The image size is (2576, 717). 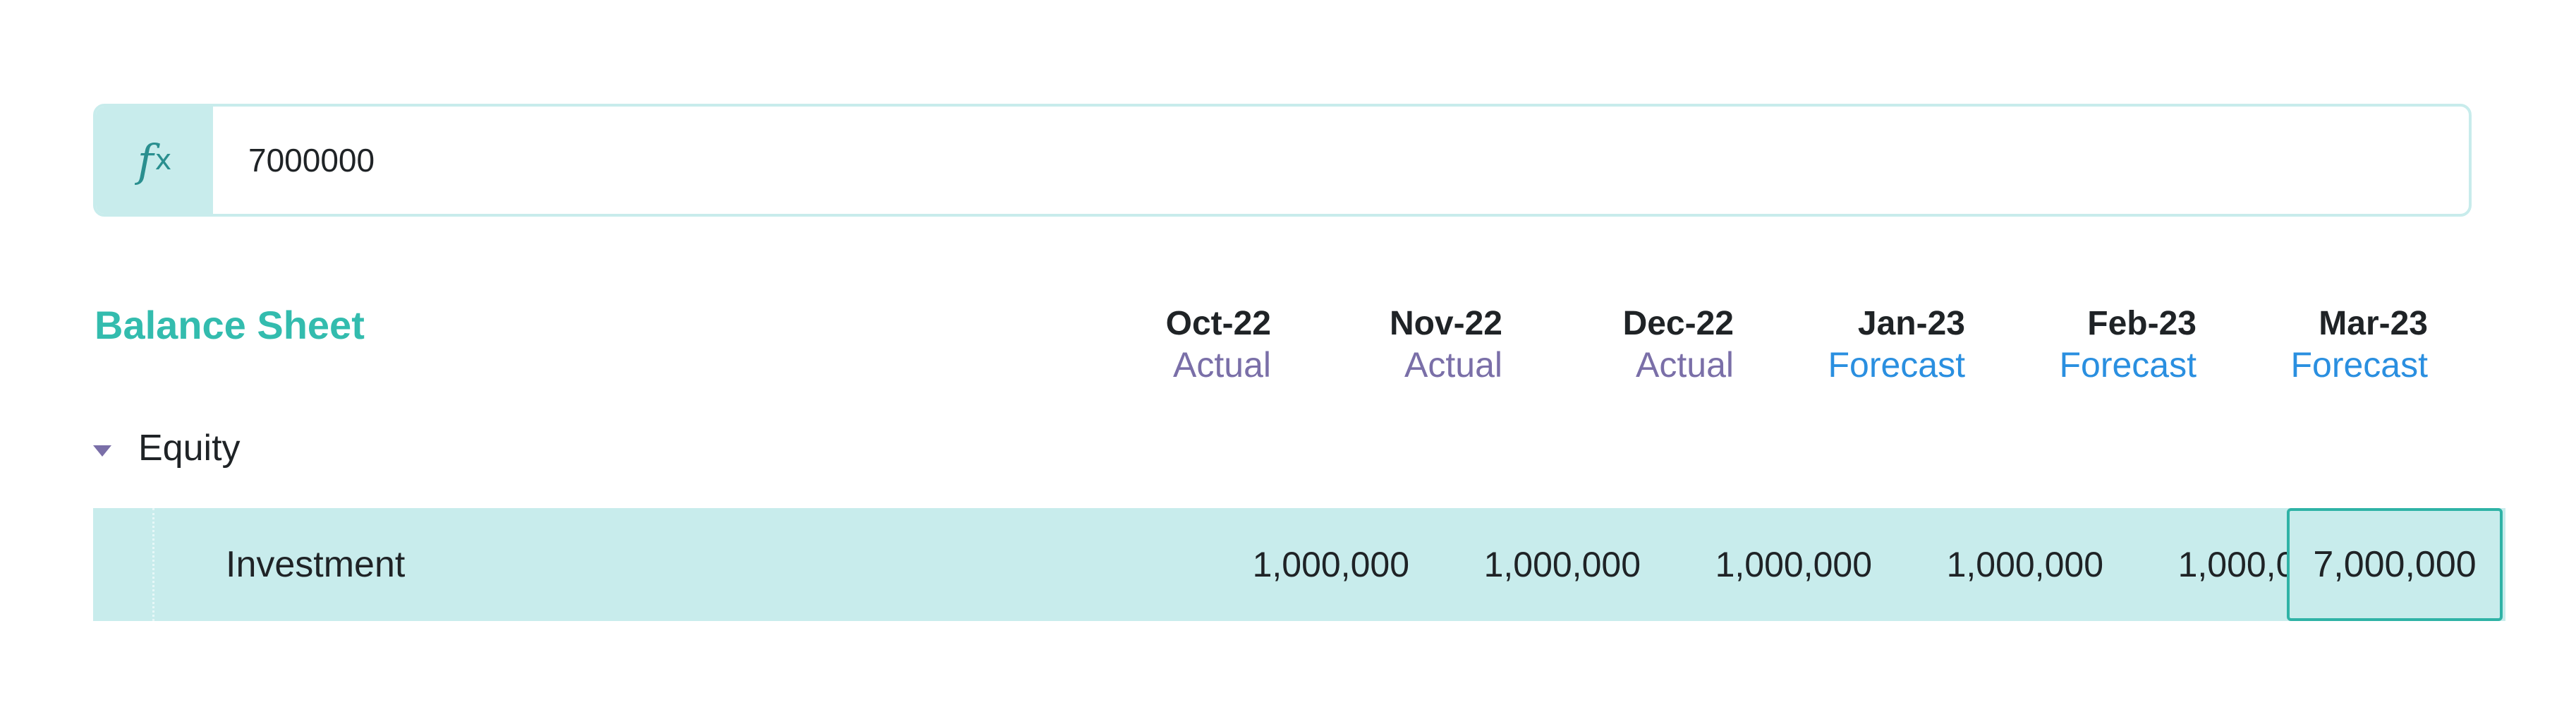 I want to click on cell-jan-23: 1,000,000, so click(x=2004, y=564).